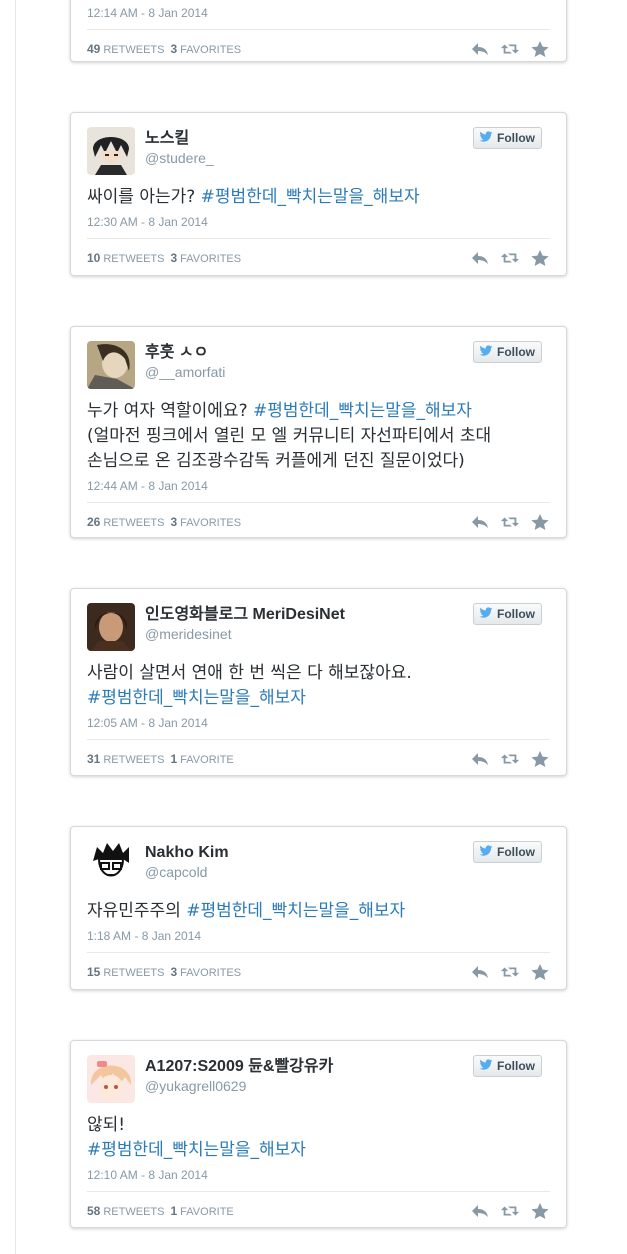 The image size is (627, 1254). I want to click on tweet-timestamp: 12:10 AM - 8 Jan 2014, so click(318, 1175).